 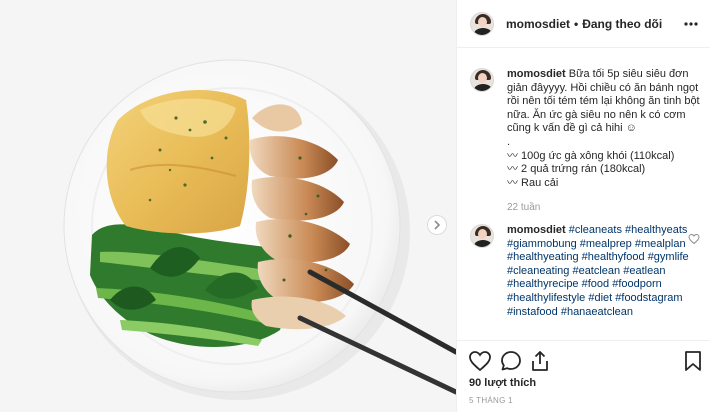 What do you see at coordinates (648, 298) in the screenshot?
I see `hashtag-link: #foodstagram` at bounding box center [648, 298].